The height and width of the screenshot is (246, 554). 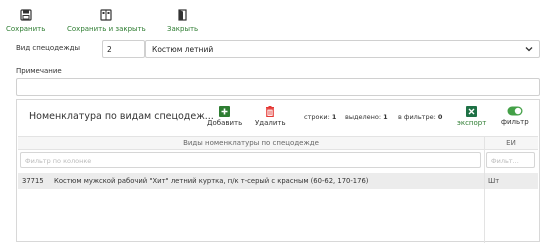 I want to click on export-label: экспорт, so click(x=472, y=123).